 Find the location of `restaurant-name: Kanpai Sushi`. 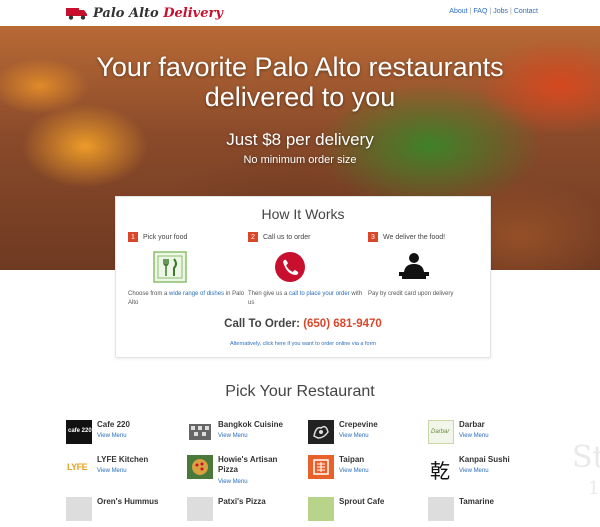

restaurant-name: Kanpai Sushi is located at coordinates (484, 460).